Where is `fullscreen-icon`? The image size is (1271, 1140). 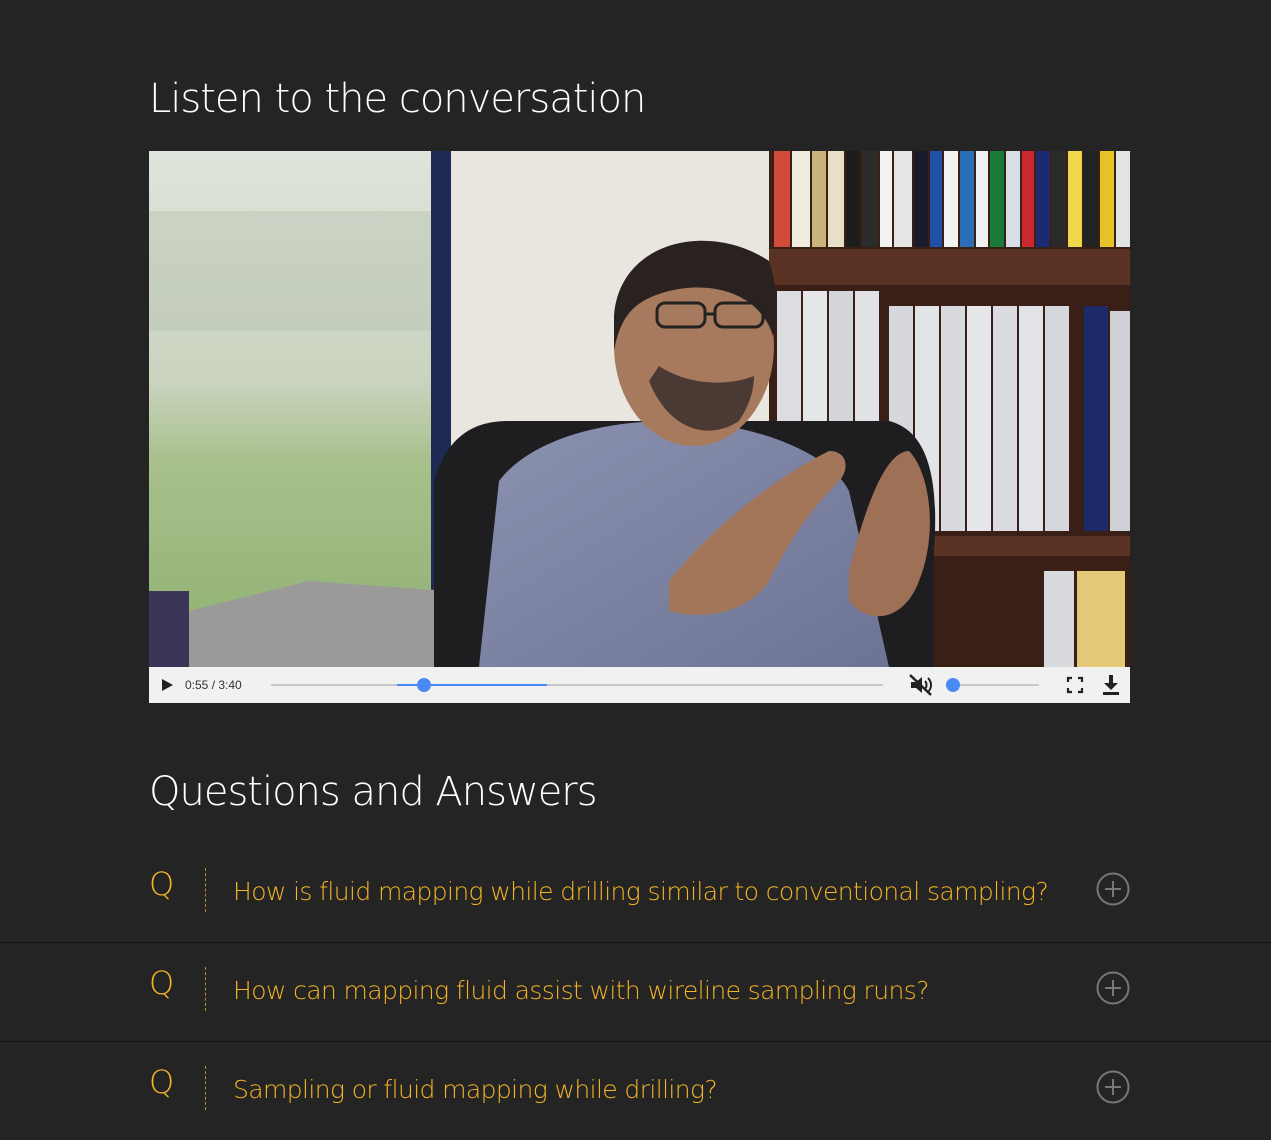 fullscreen-icon is located at coordinates (1075, 685).